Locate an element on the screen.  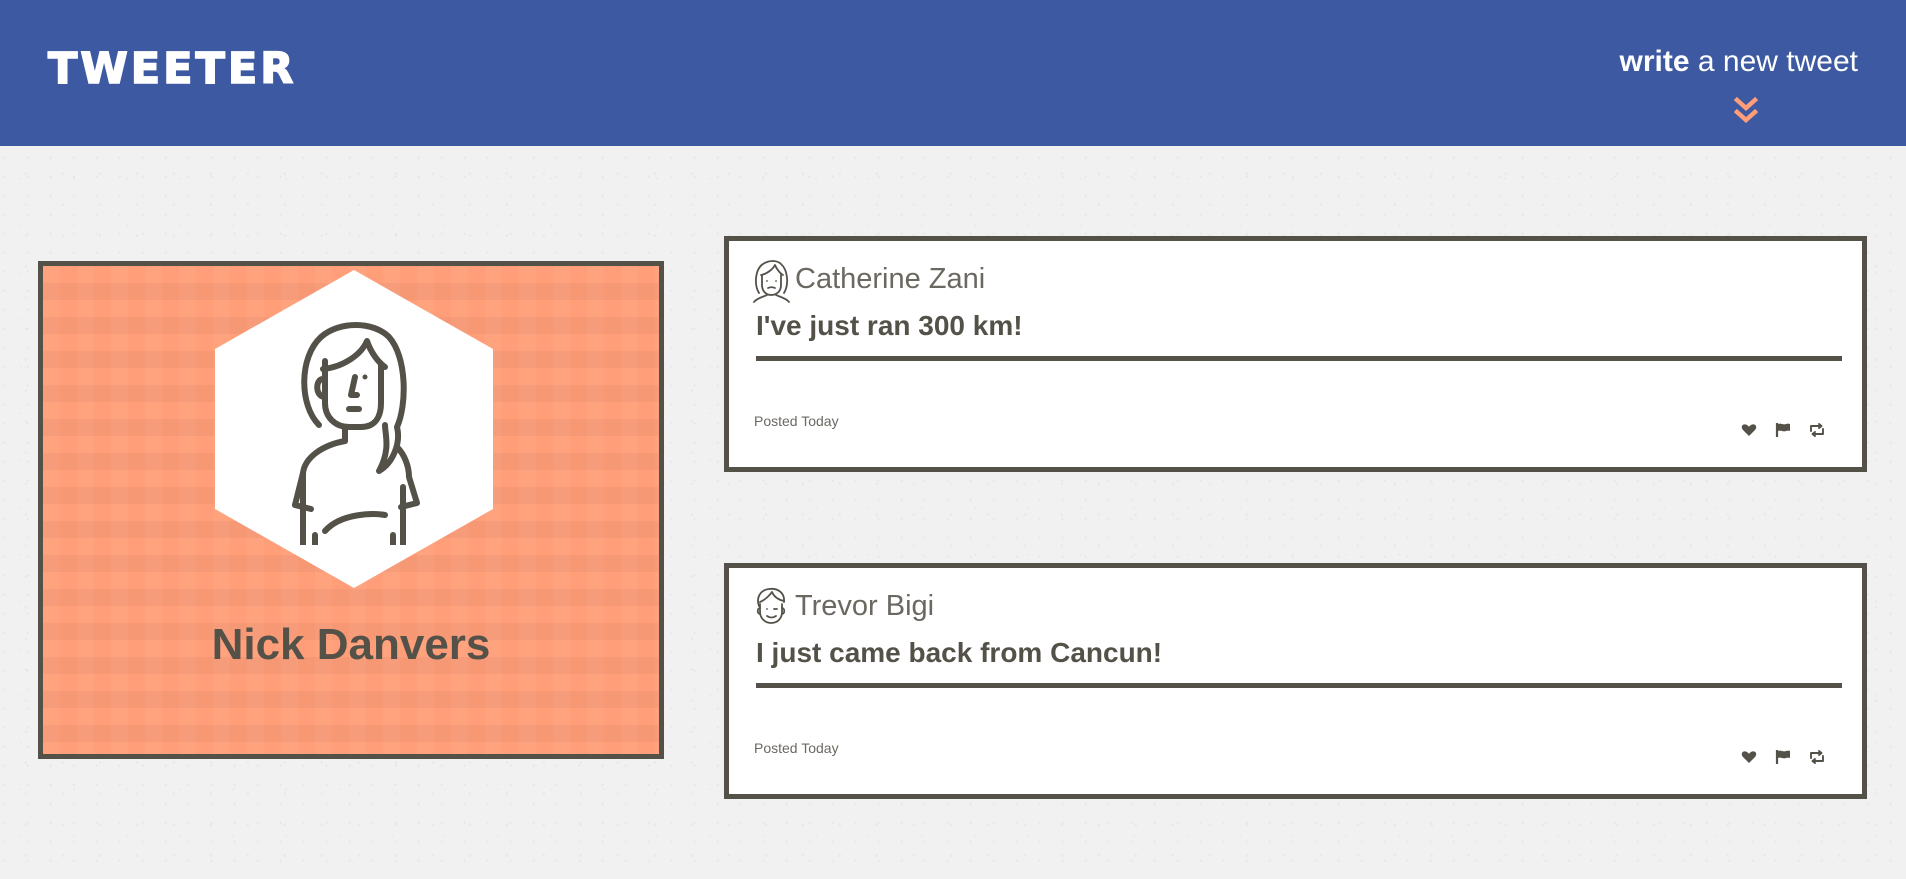
double-chevron-down-icon is located at coordinates (1746, 112).